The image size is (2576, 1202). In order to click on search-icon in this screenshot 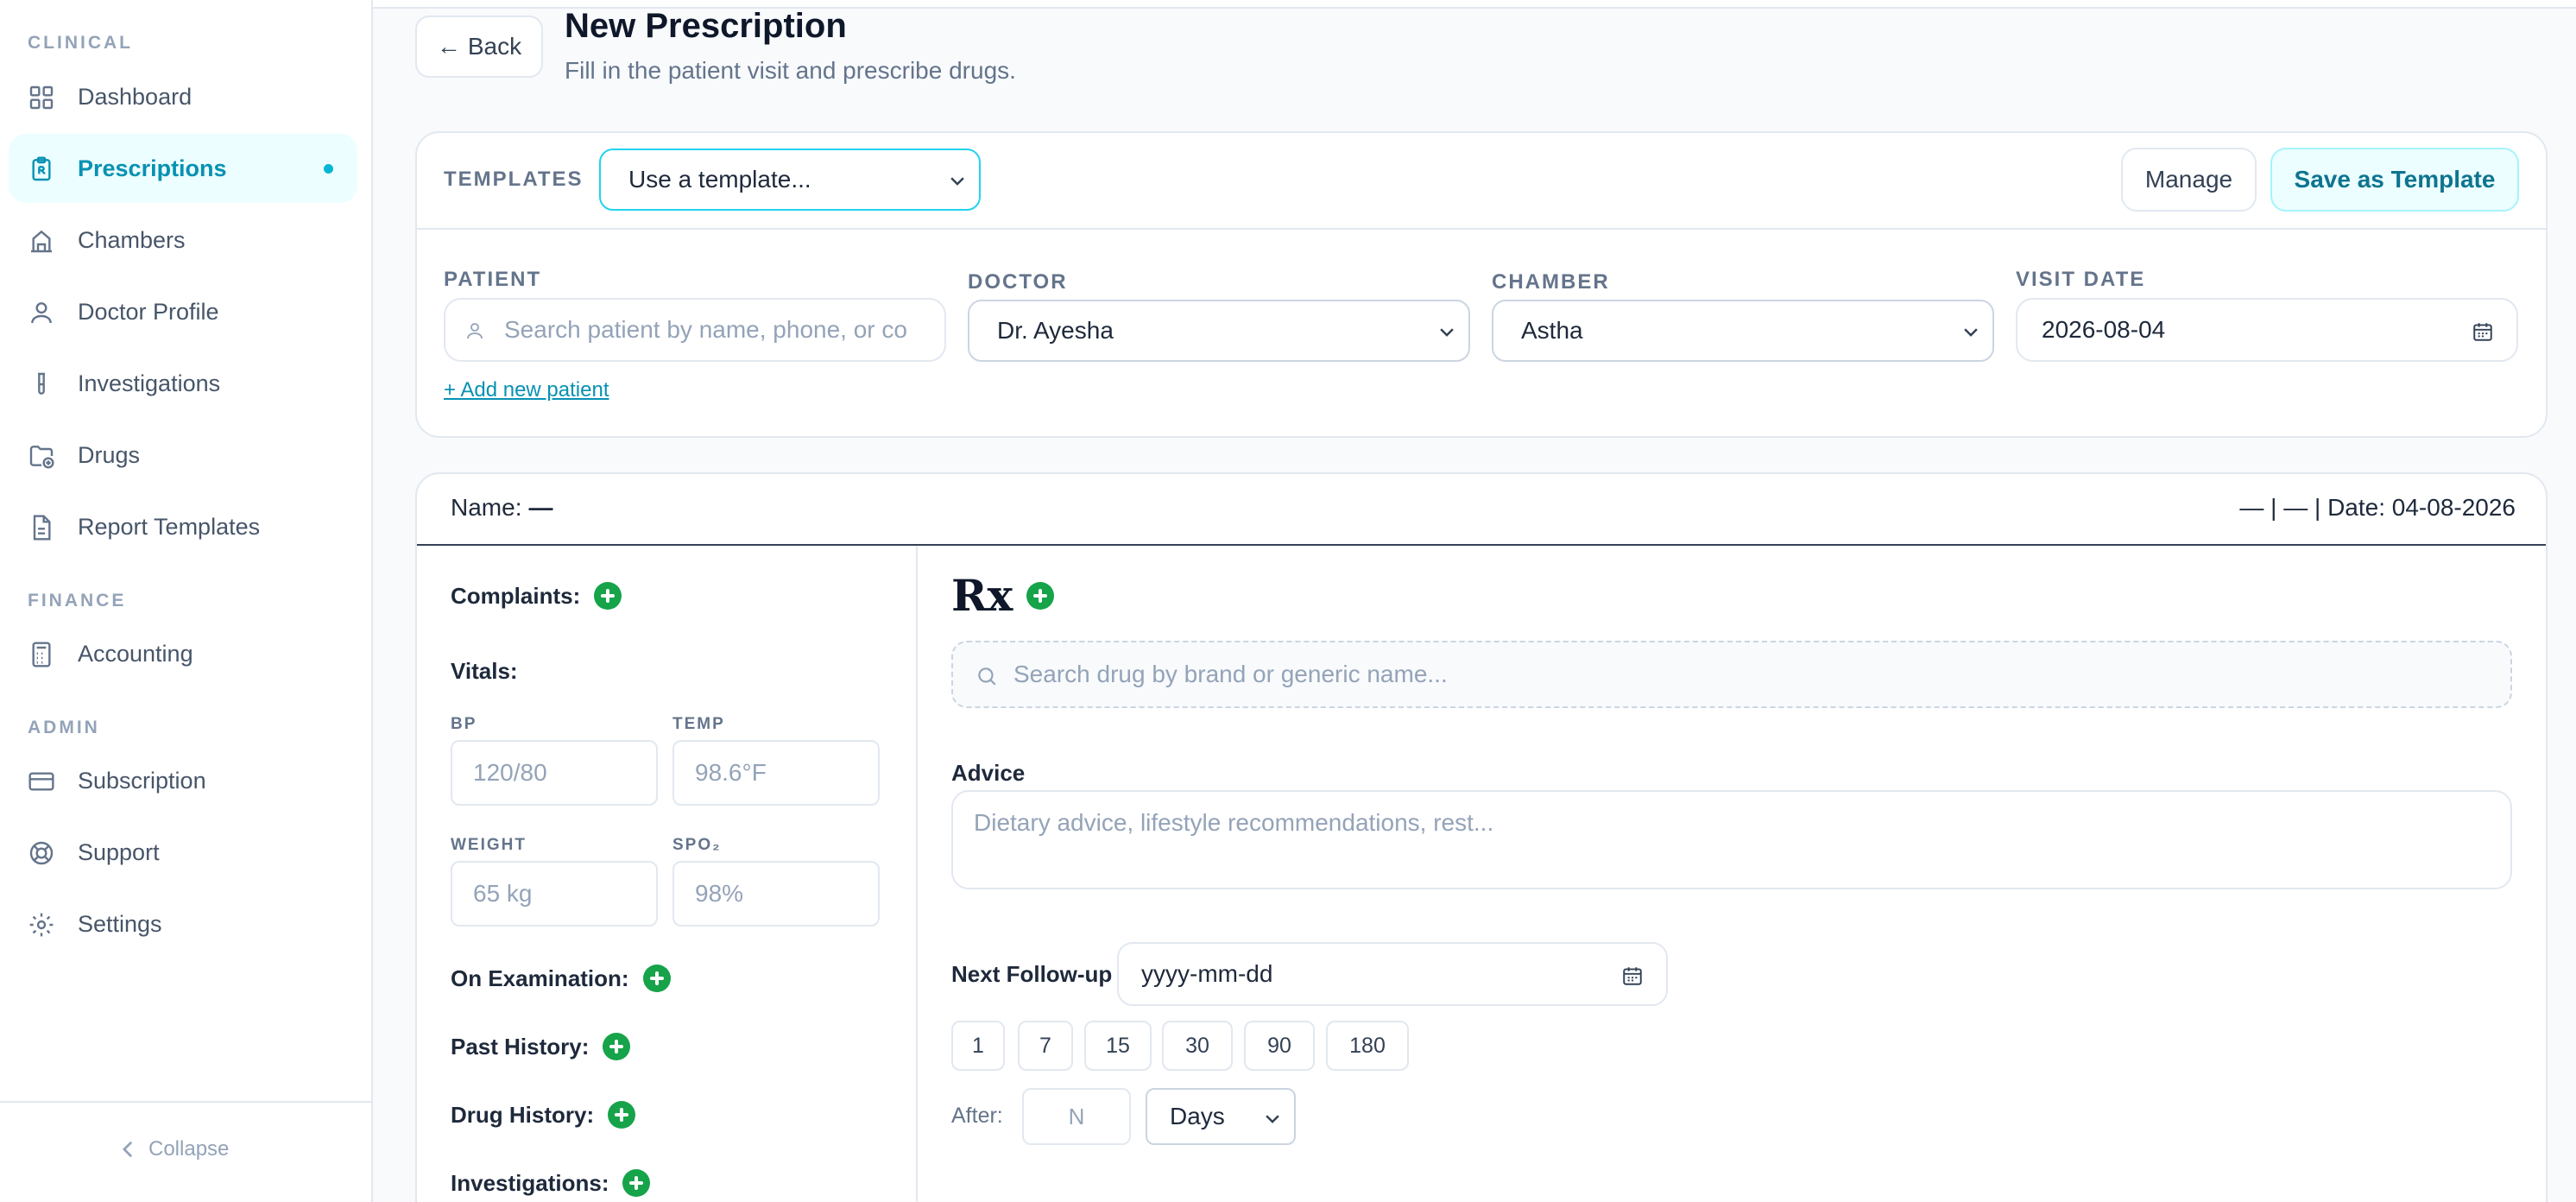, I will do `click(987, 676)`.